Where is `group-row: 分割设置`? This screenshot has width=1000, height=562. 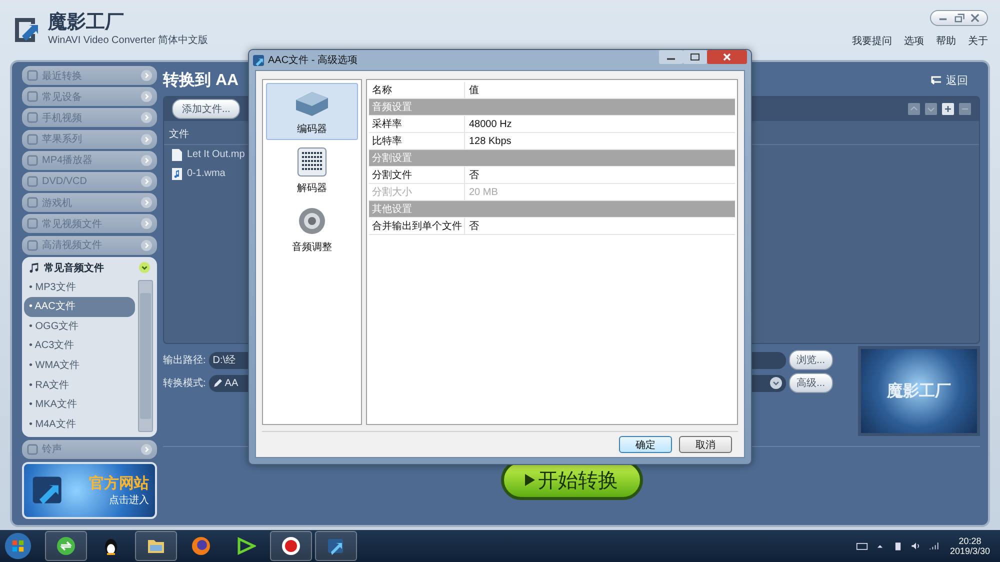
group-row: 分割设置 is located at coordinates (552, 158).